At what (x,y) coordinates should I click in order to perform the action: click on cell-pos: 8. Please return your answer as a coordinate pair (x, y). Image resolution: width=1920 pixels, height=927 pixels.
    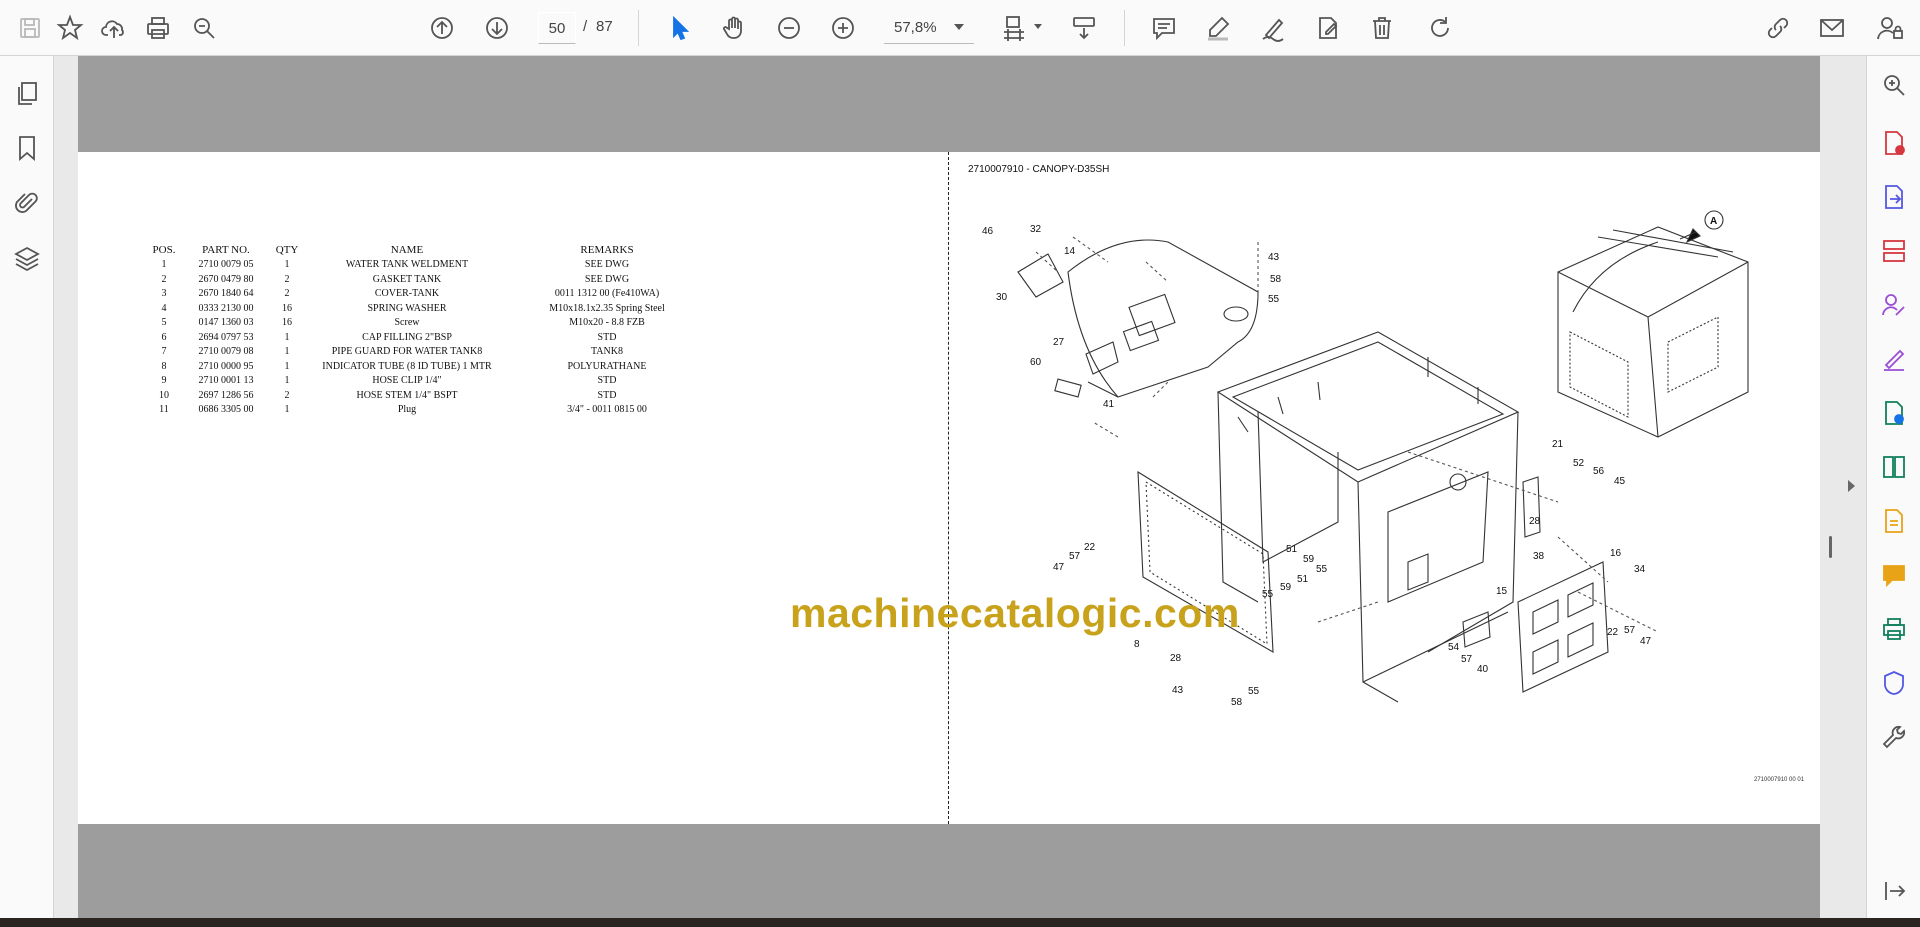
    Looking at the image, I should click on (164, 366).